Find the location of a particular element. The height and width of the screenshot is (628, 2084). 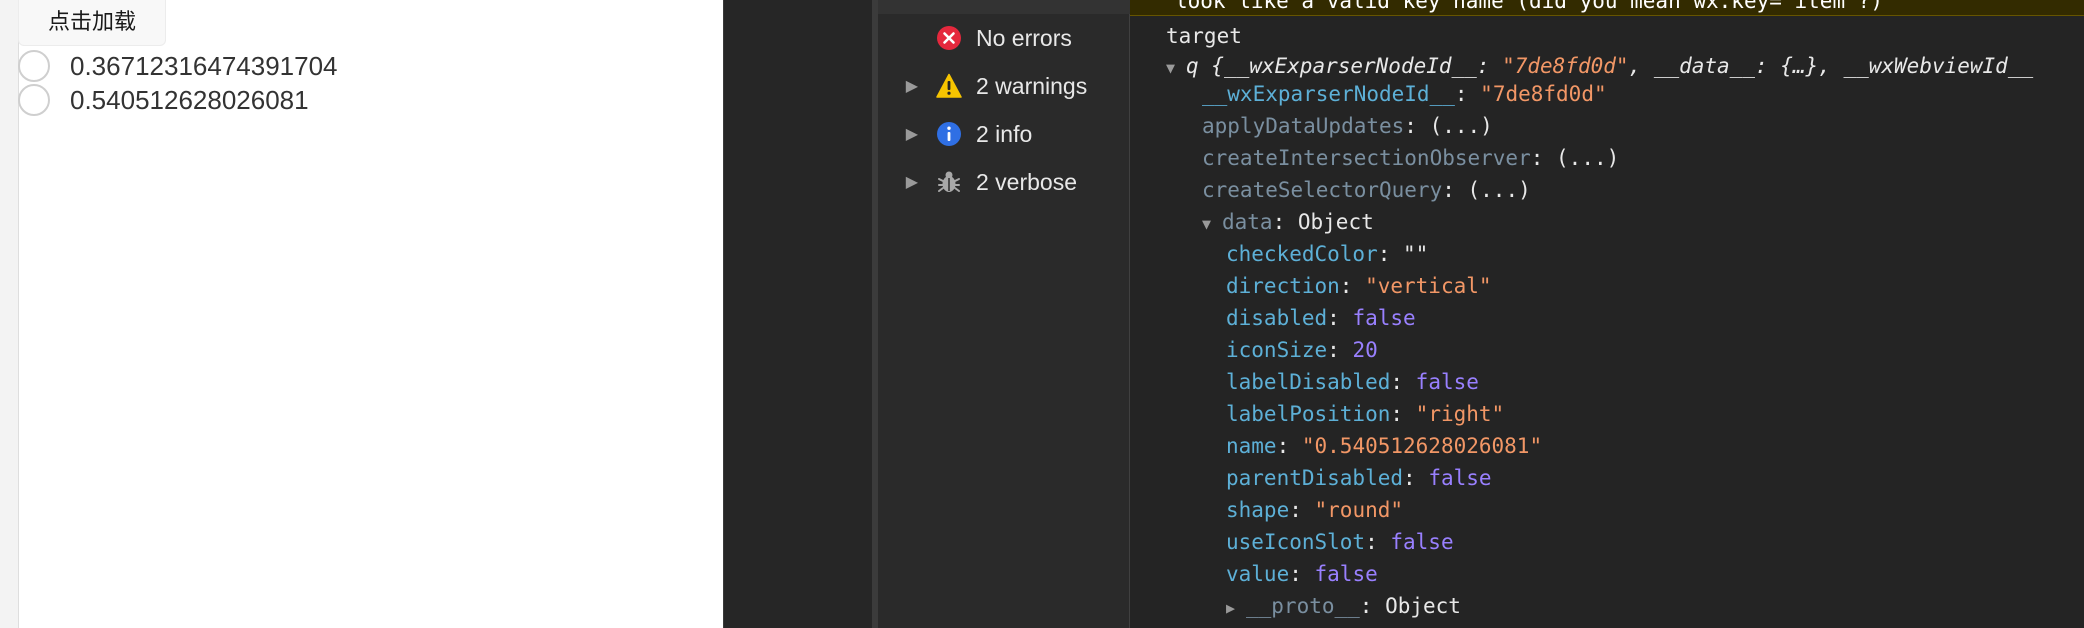

radio-item: 0.36712316474391704 is located at coordinates (178, 66).